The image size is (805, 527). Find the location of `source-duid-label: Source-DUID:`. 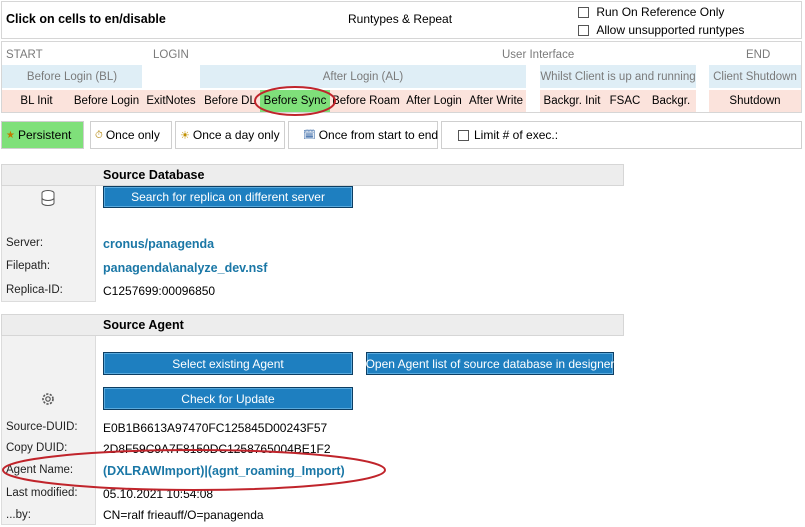

source-duid-label: Source-DUID: is located at coordinates (42, 427).